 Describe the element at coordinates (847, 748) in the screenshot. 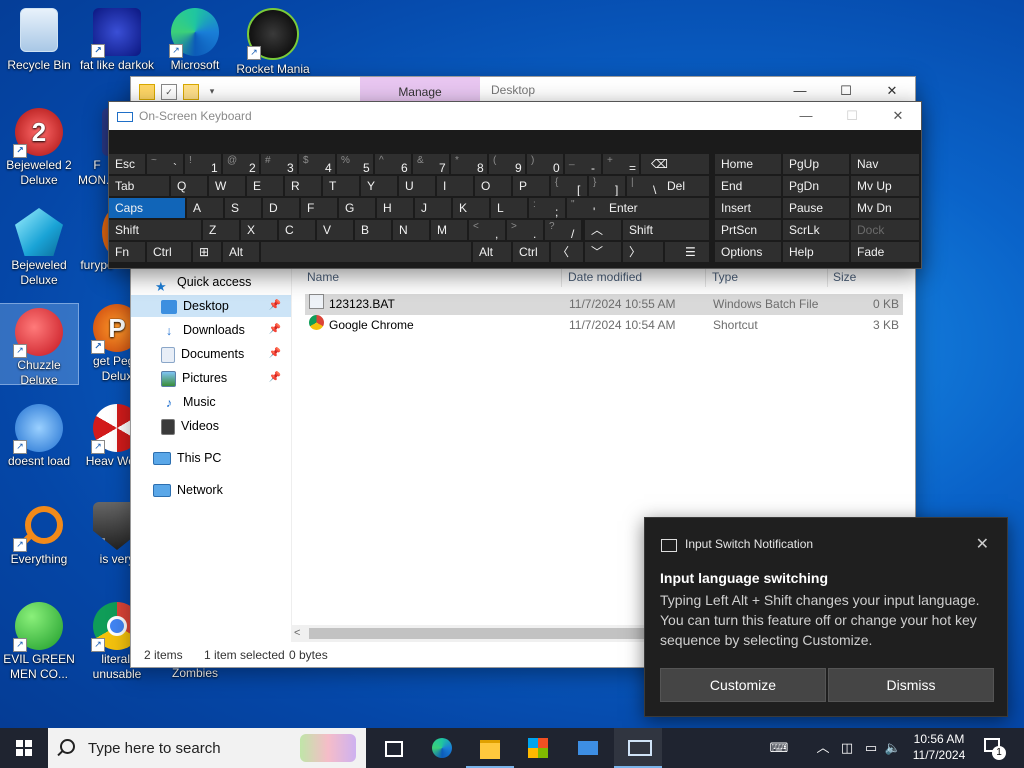

I see `meet-now-icon: ◫` at that location.